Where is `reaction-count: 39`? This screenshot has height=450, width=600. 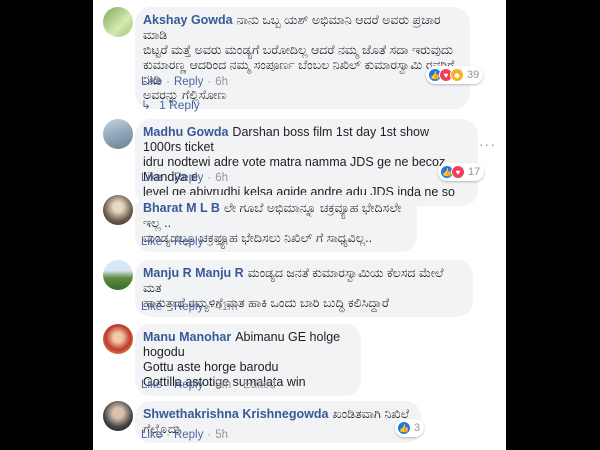
reaction-count: 39 is located at coordinates (473, 75).